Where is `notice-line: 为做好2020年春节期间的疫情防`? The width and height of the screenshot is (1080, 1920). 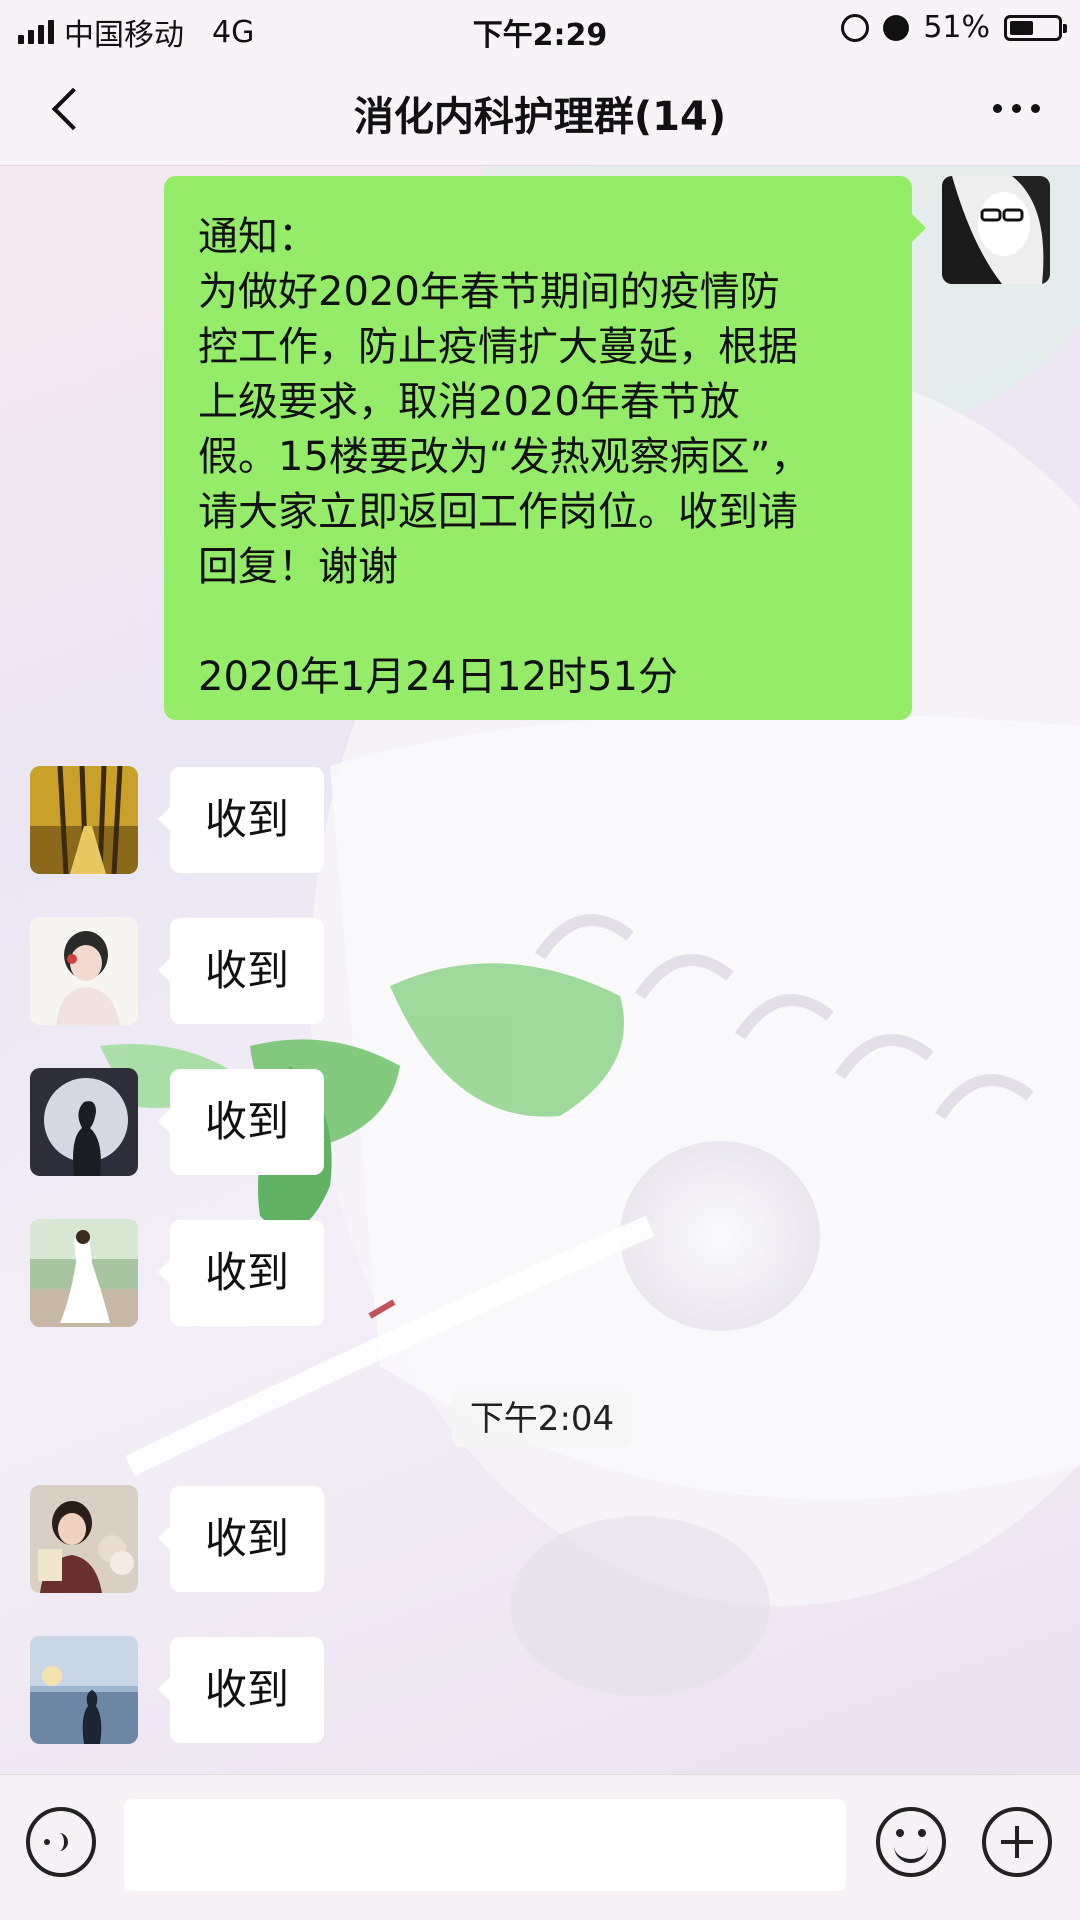 notice-line: 为做好2020年春节期间的疫情防 is located at coordinates (489, 292).